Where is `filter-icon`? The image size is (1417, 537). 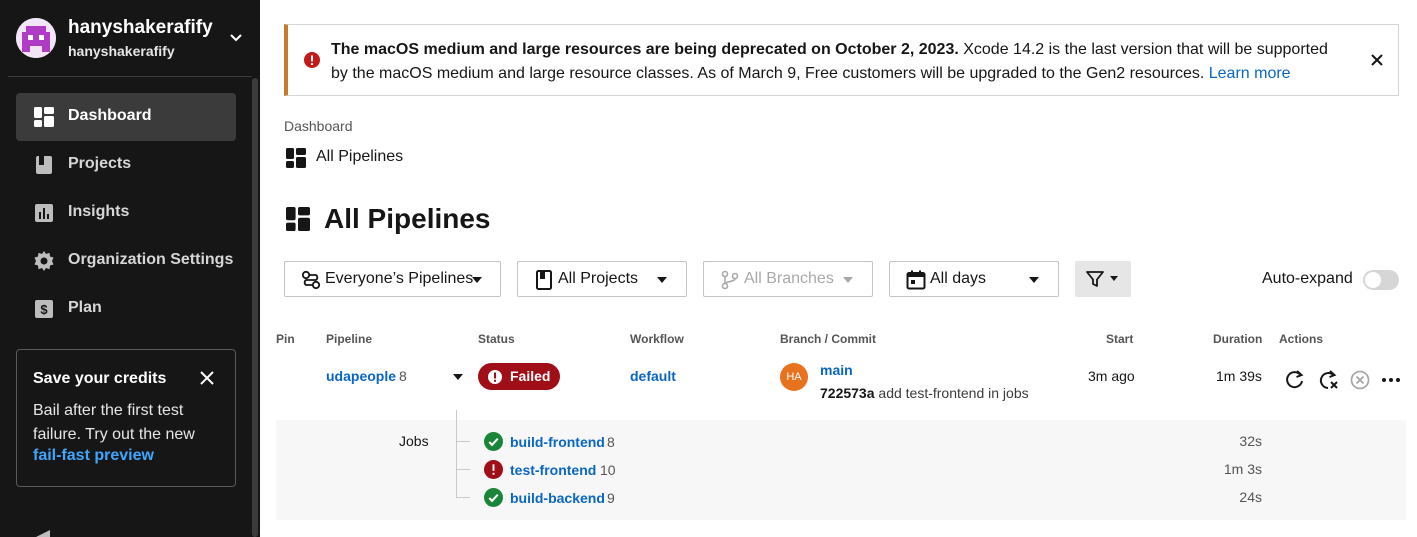 filter-icon is located at coordinates (1095, 279).